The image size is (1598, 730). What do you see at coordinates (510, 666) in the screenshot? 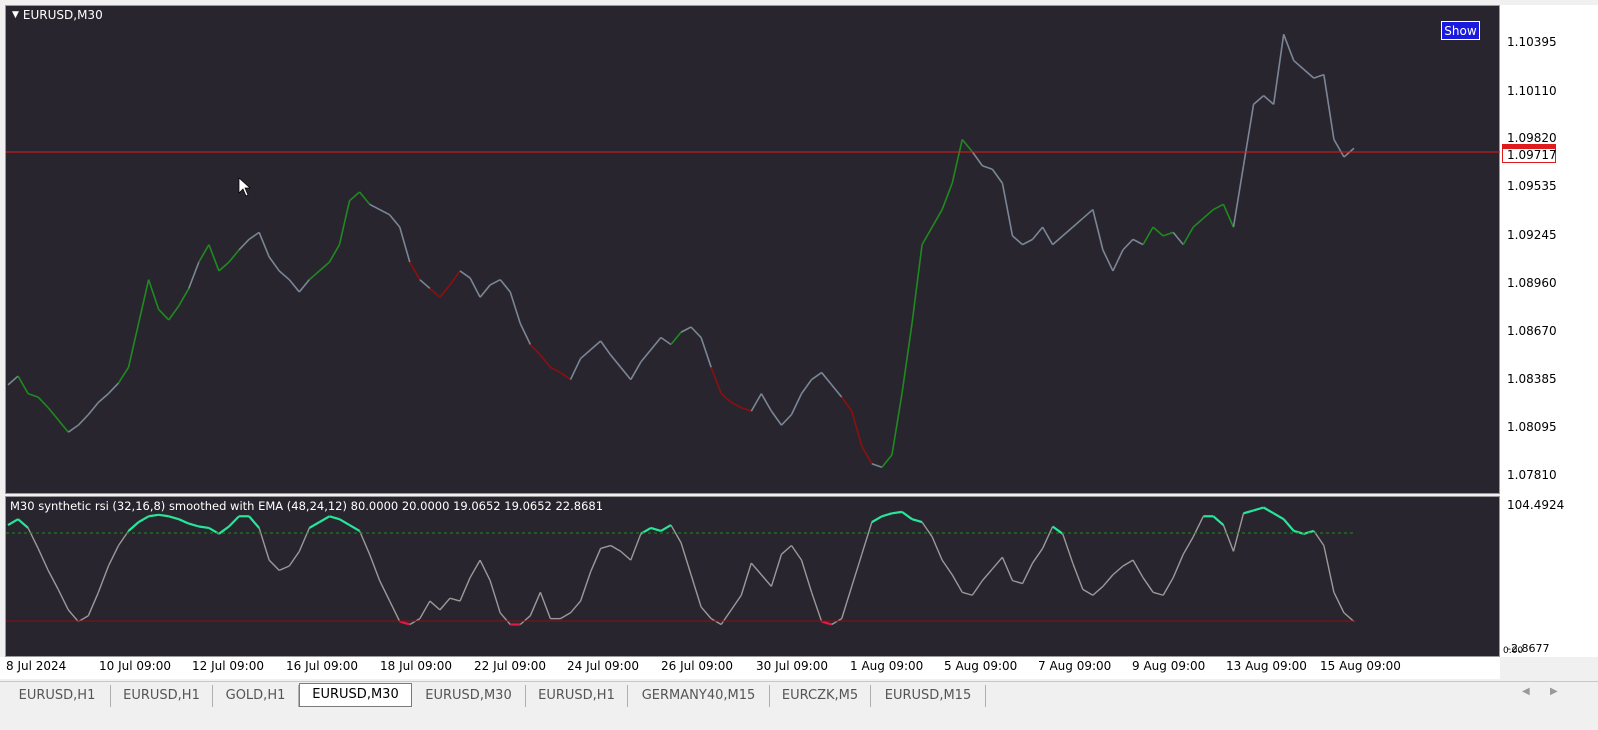
I see `time-label: 22 Jul 09:00` at bounding box center [510, 666].